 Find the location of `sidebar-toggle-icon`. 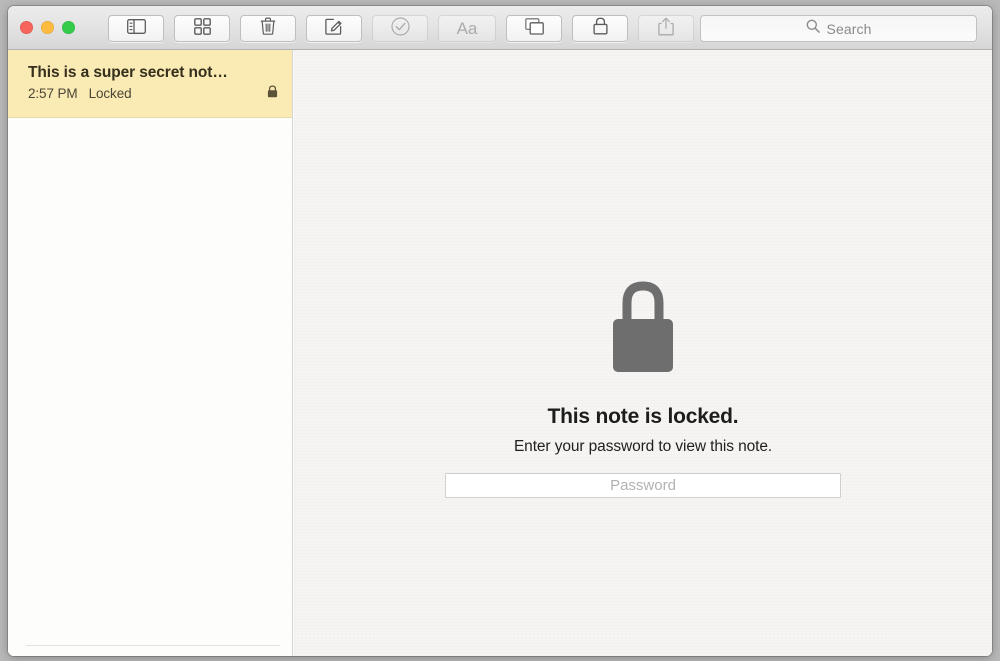

sidebar-toggle-icon is located at coordinates (136, 28).